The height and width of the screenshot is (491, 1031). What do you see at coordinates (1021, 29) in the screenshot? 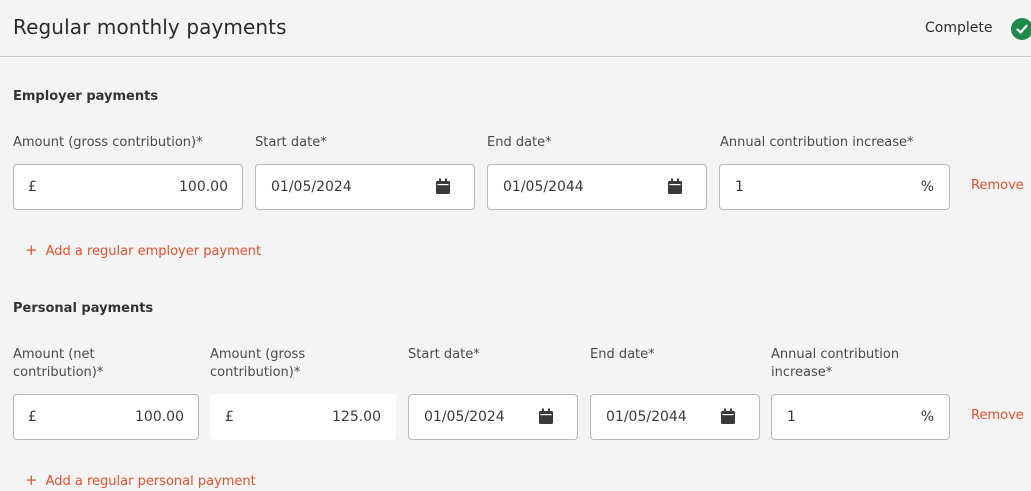
I see `check-circle-icon` at bounding box center [1021, 29].